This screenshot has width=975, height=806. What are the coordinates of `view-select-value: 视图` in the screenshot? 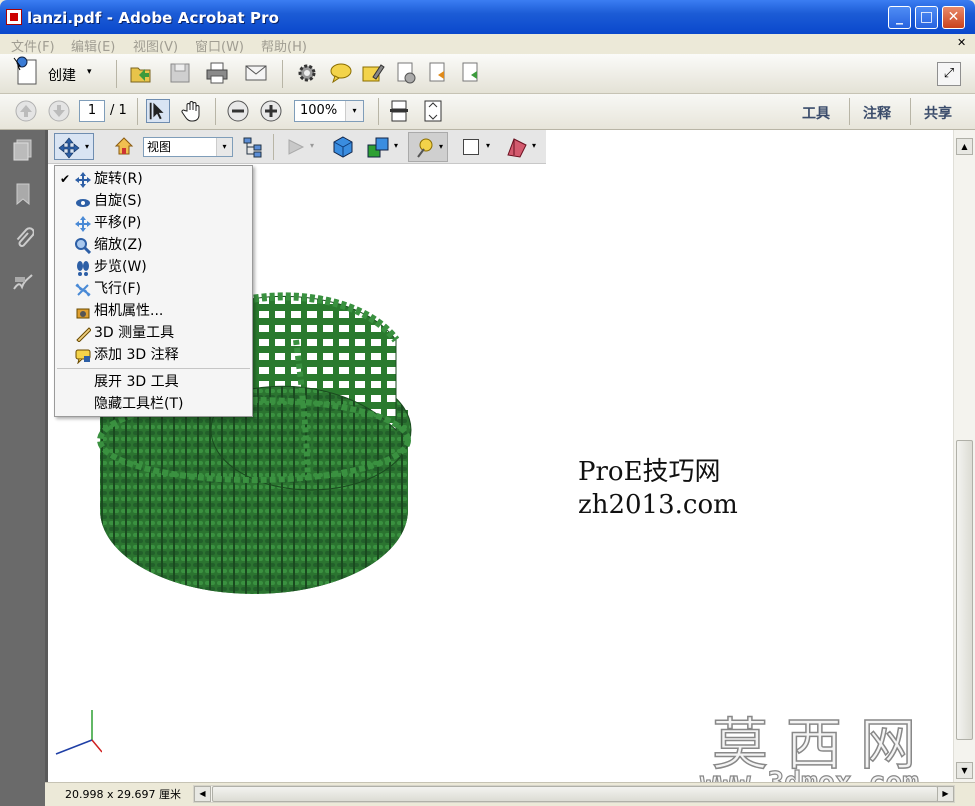 It's located at (159, 147).